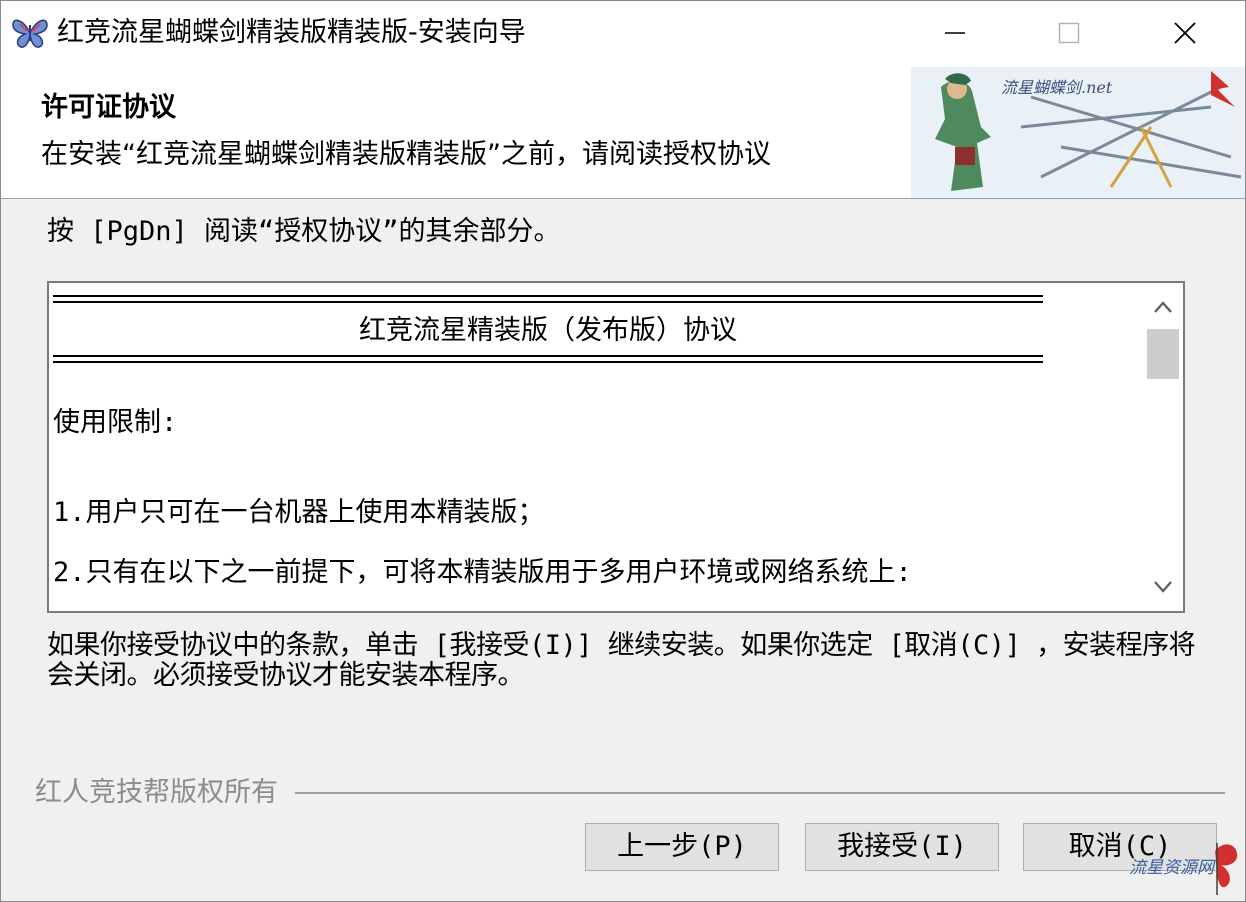 This screenshot has height=902, width=1246. I want to click on header-banner-image: 流星蝴蝶剑.net, so click(1078, 132).